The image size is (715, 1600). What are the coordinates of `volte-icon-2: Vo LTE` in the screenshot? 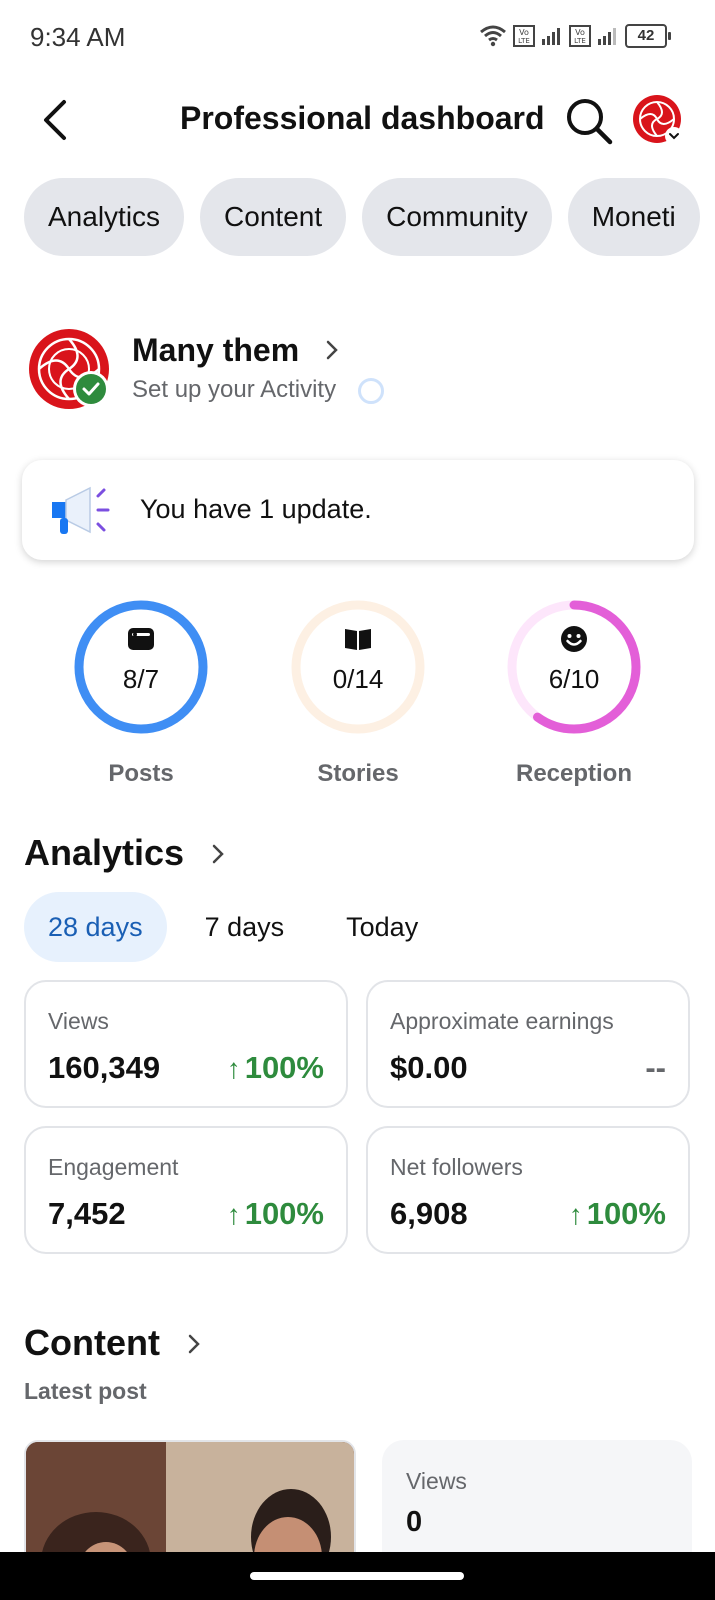 It's located at (580, 36).